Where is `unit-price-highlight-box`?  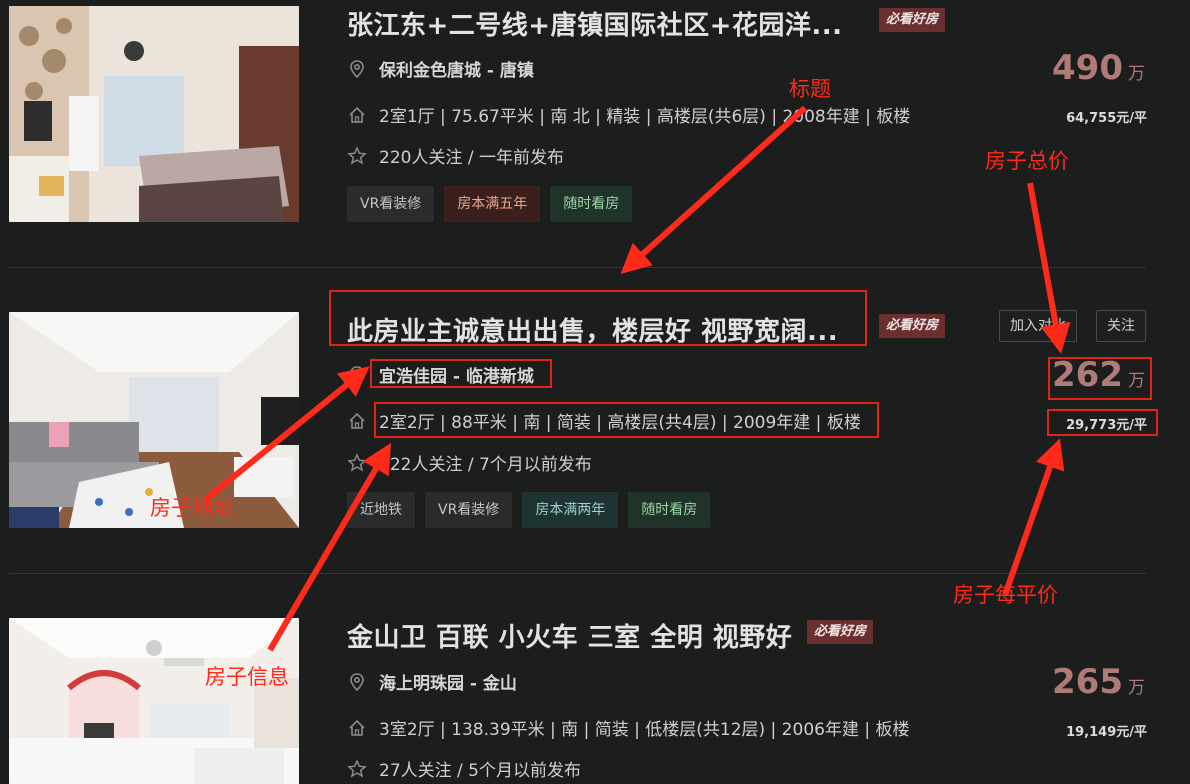
unit-price-highlight-box is located at coordinates (1102, 422).